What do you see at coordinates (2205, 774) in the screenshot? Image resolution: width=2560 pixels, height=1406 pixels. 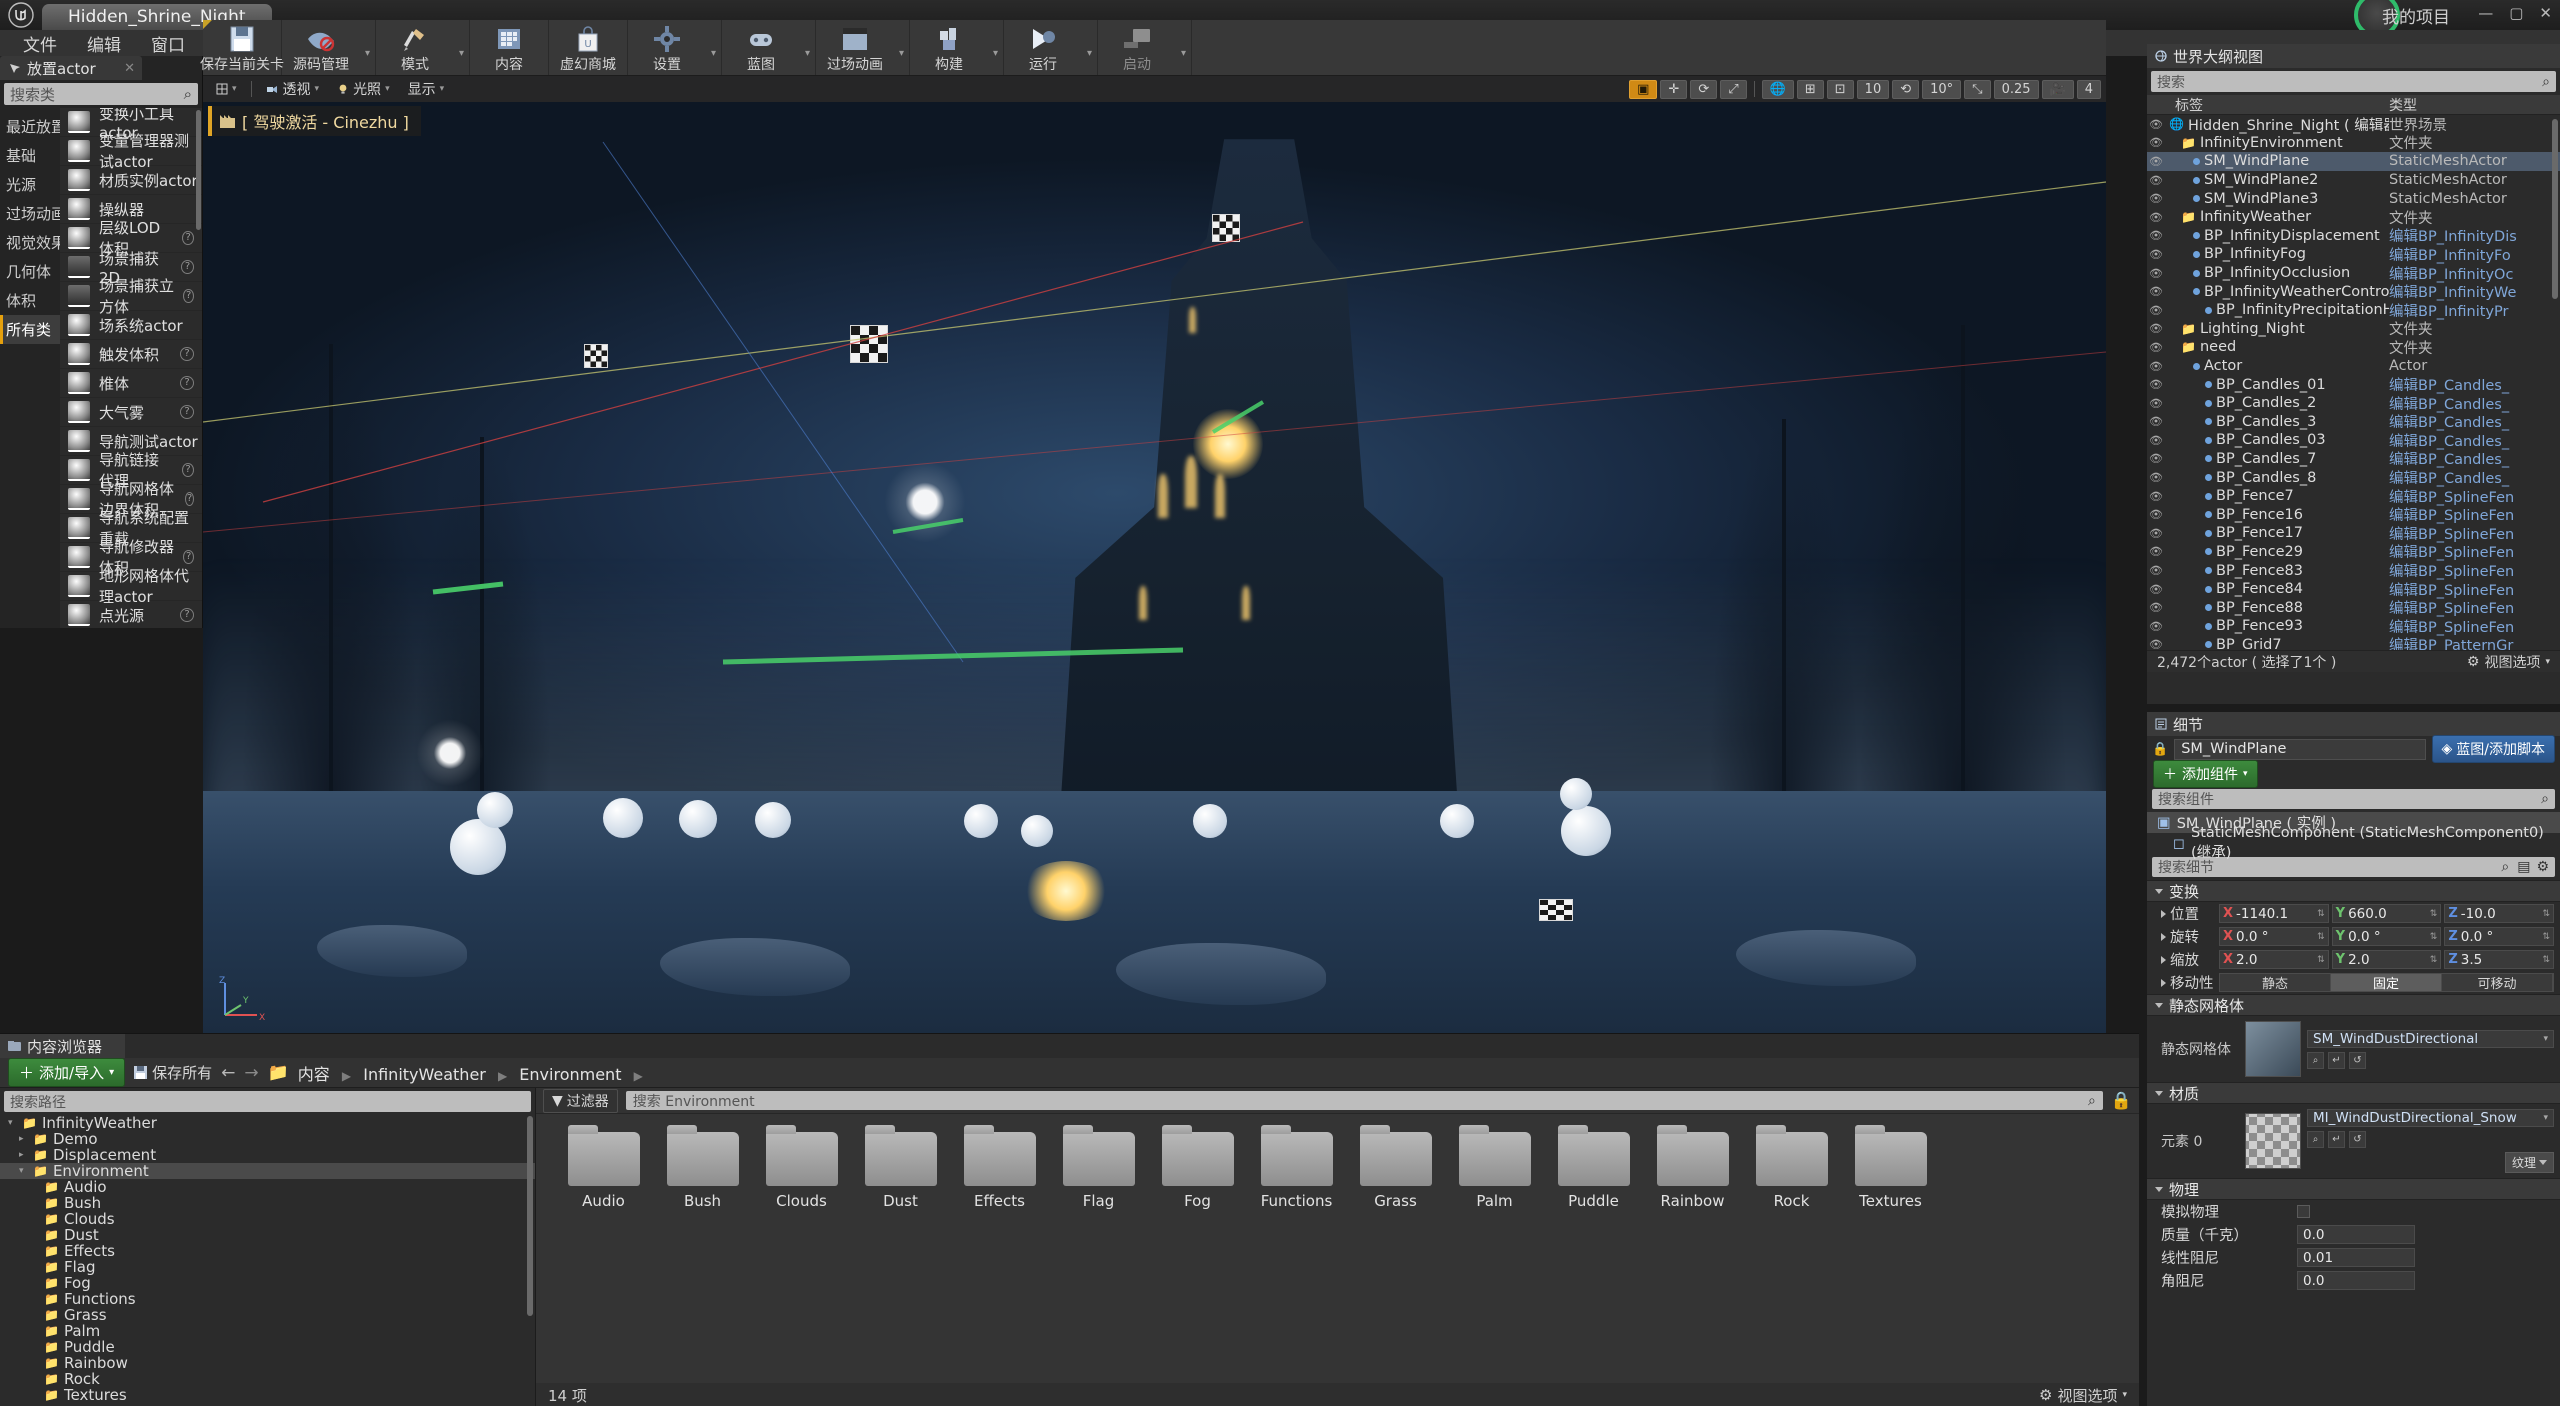 I see `add-component-button: ＋ 添加组件 ▾` at bounding box center [2205, 774].